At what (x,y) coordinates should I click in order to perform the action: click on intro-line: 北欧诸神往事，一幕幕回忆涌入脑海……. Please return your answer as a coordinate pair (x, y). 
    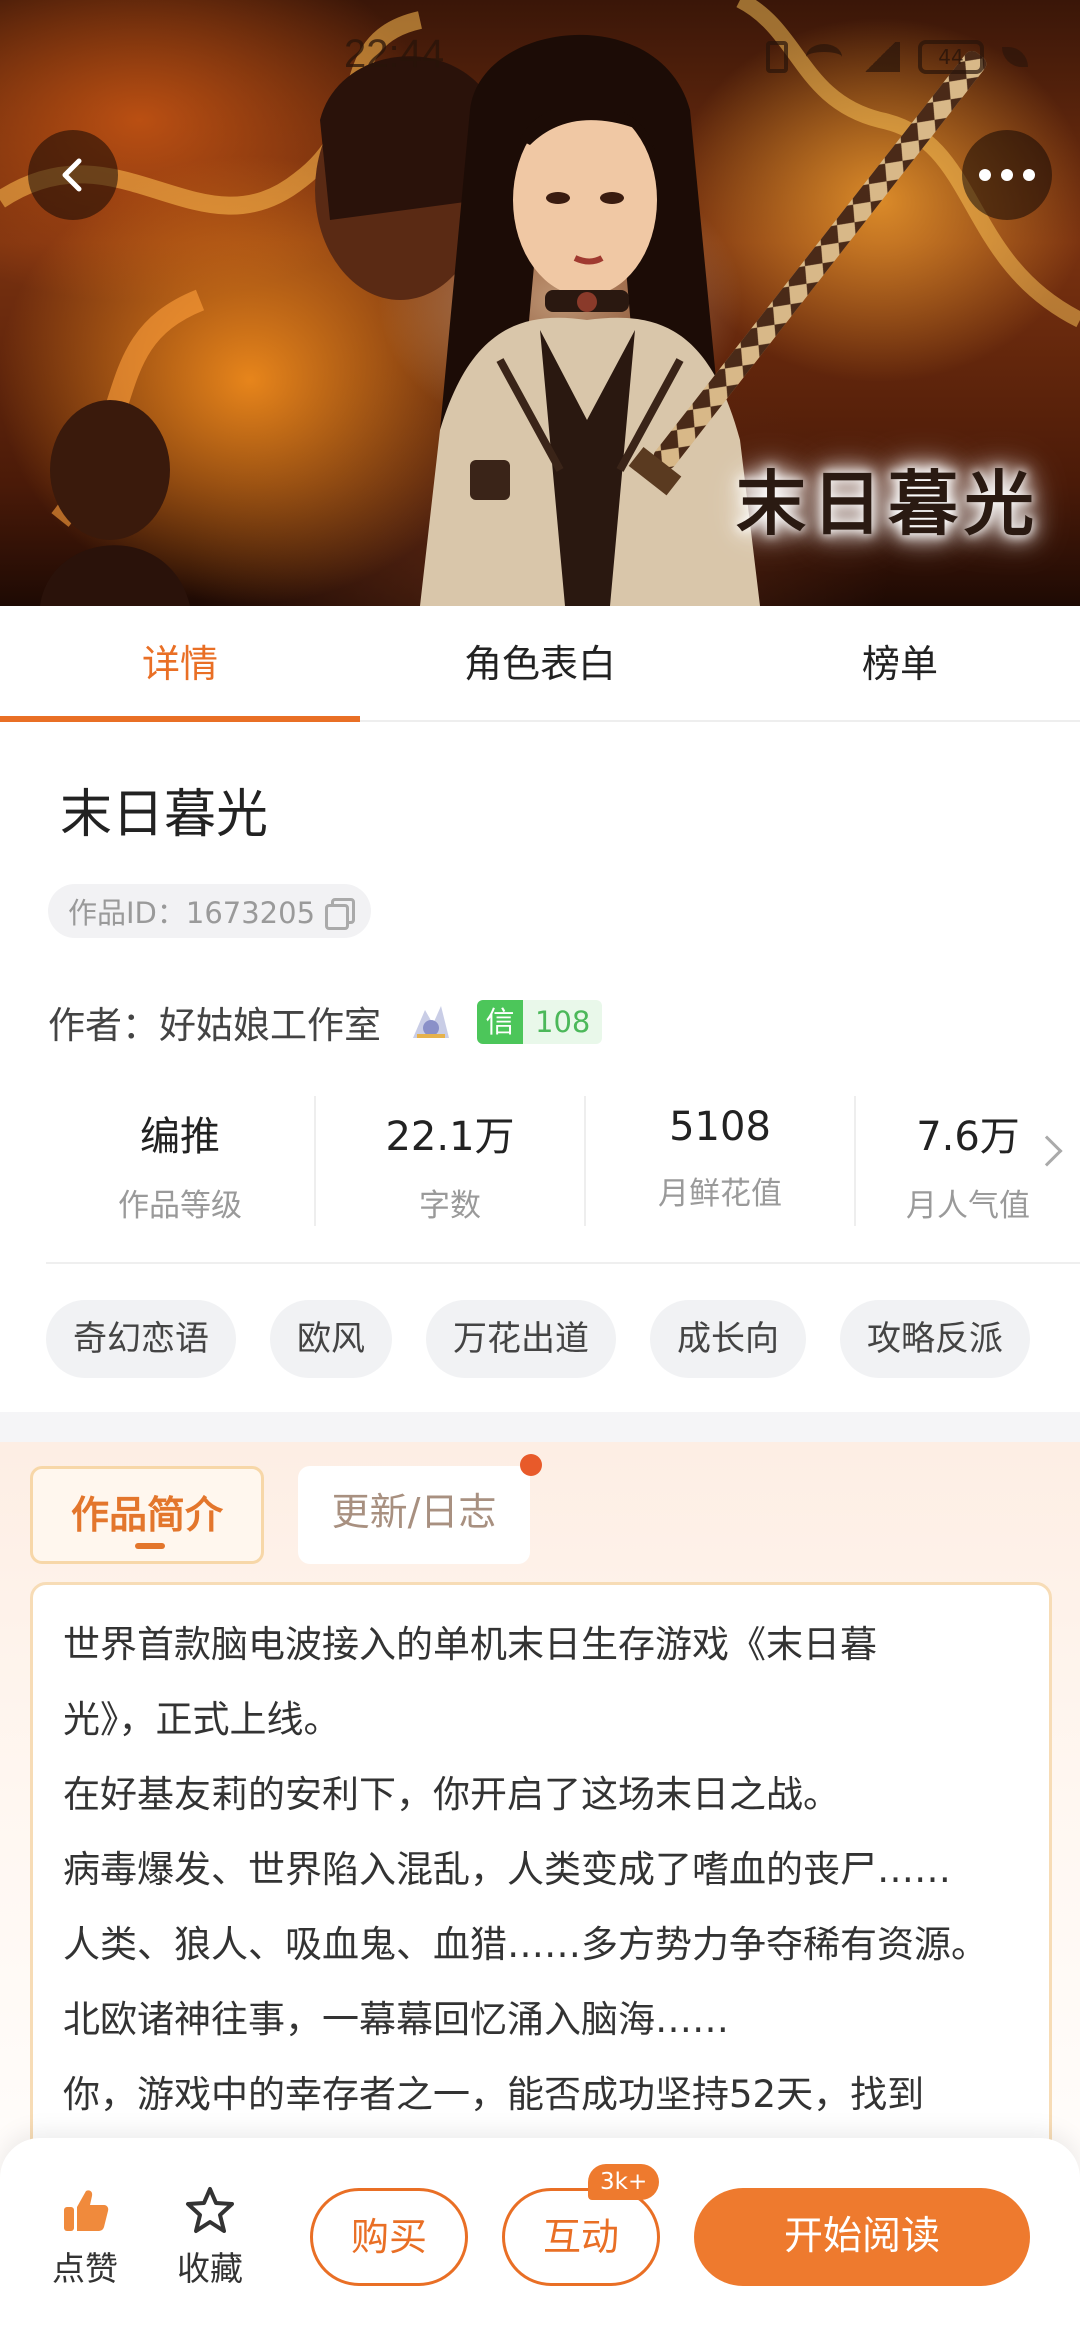
    Looking at the image, I should click on (396, 2019).